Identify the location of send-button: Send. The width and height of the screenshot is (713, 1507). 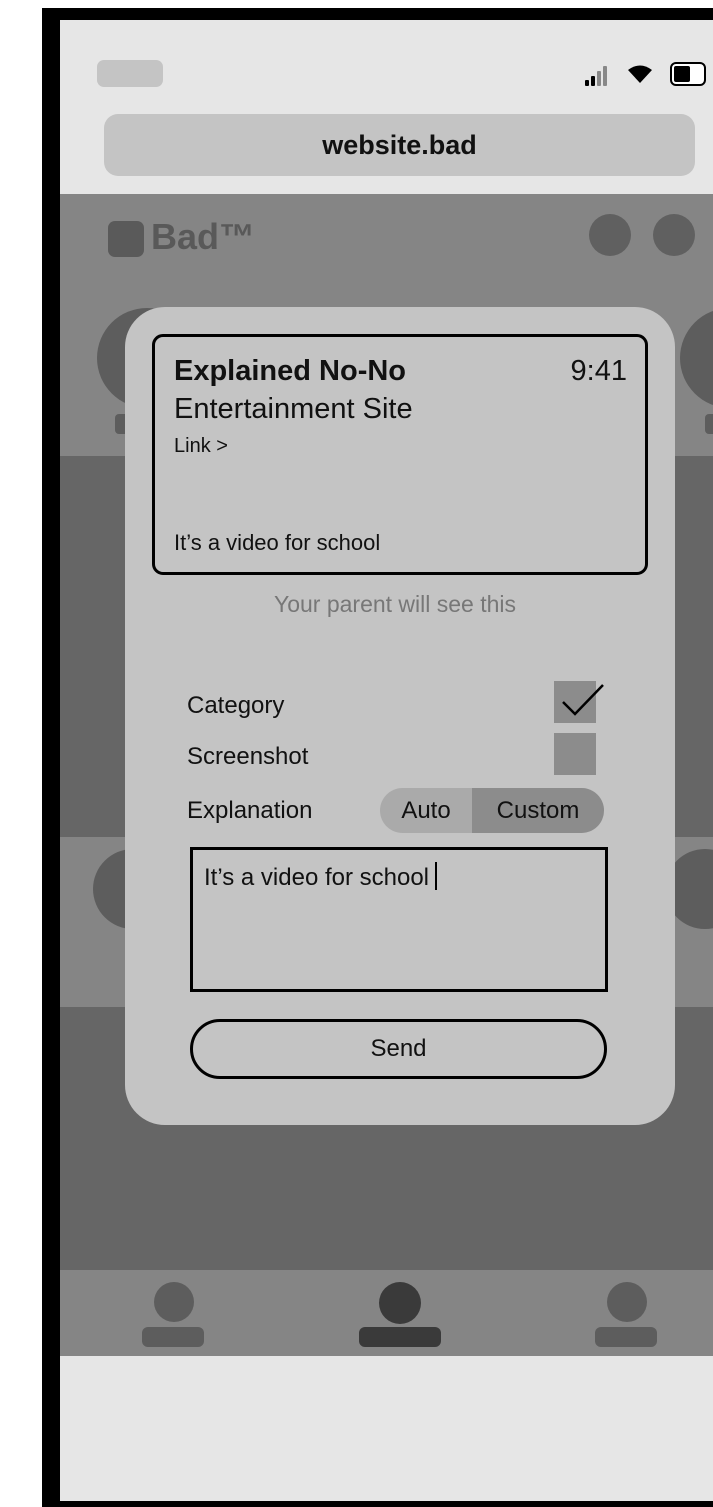
(398, 1049).